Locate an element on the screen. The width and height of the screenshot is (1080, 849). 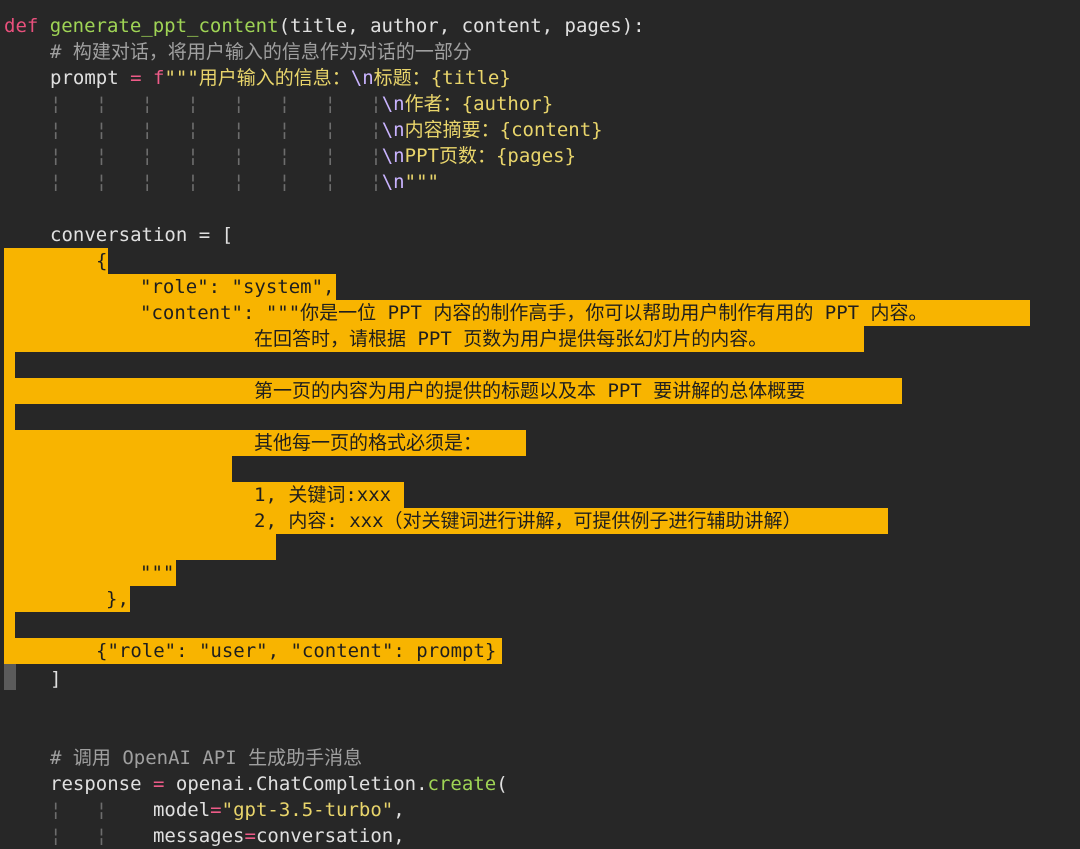
code-text: 1, 关键词:xxx is located at coordinates (323, 495).